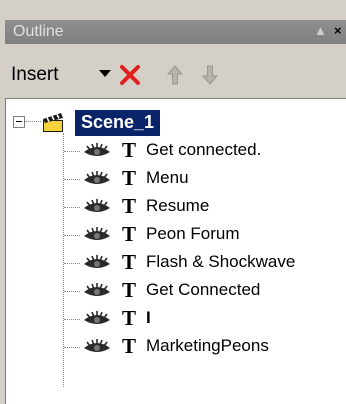 The width and height of the screenshot is (346, 404). Describe the element at coordinates (19, 122) in the screenshot. I see `collapse-node-icon` at that location.